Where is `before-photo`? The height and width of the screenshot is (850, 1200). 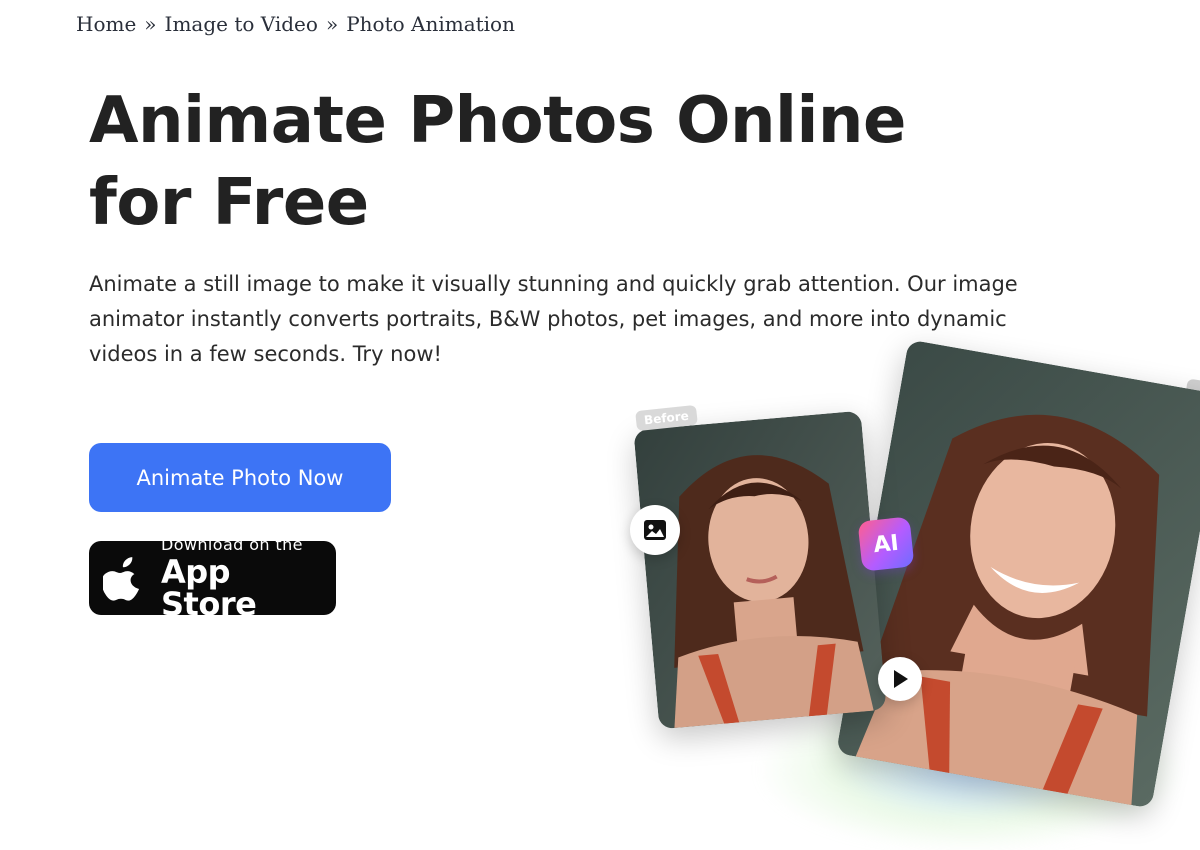 before-photo is located at coordinates (760, 570).